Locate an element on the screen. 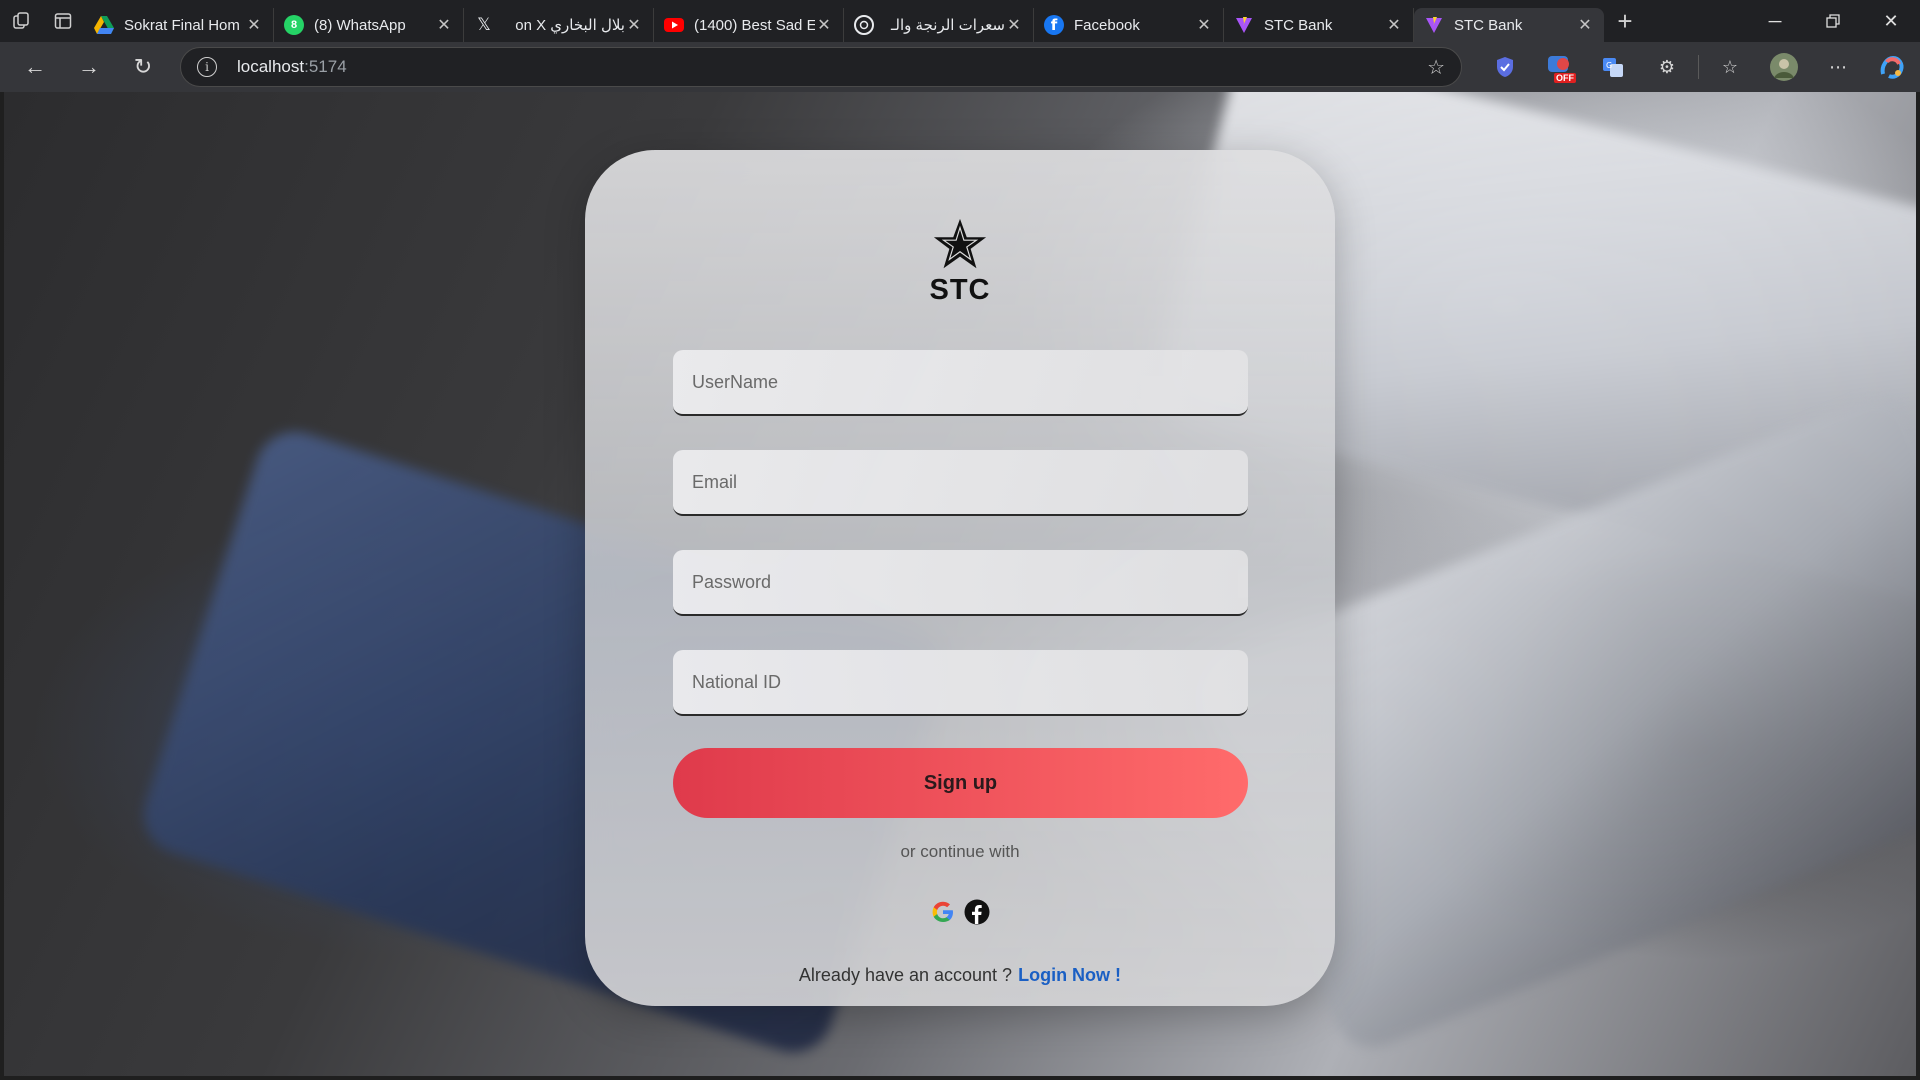 The height and width of the screenshot is (1080, 1920). adblock-extension-icon: OFF is located at coordinates (1559, 67).